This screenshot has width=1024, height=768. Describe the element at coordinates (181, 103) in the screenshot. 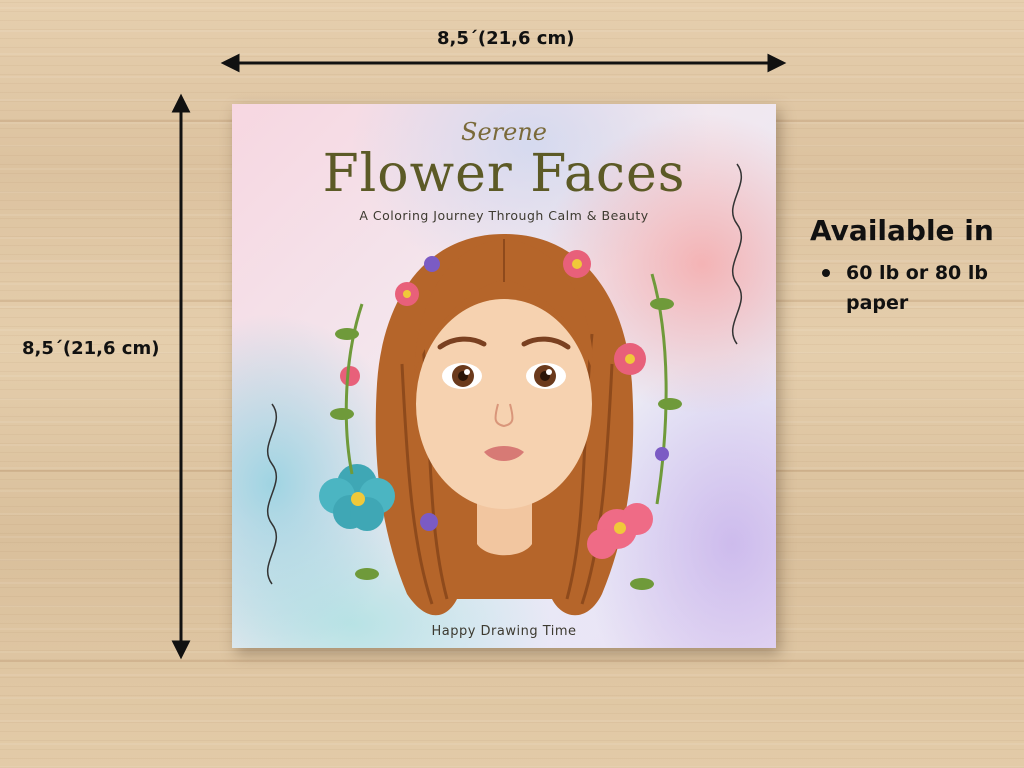

I see `height-arrow-top-head` at that location.